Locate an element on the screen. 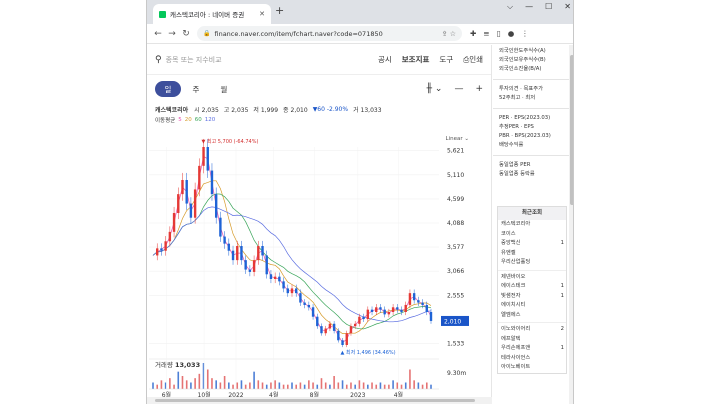  back-icon: ← is located at coordinates (158, 34).